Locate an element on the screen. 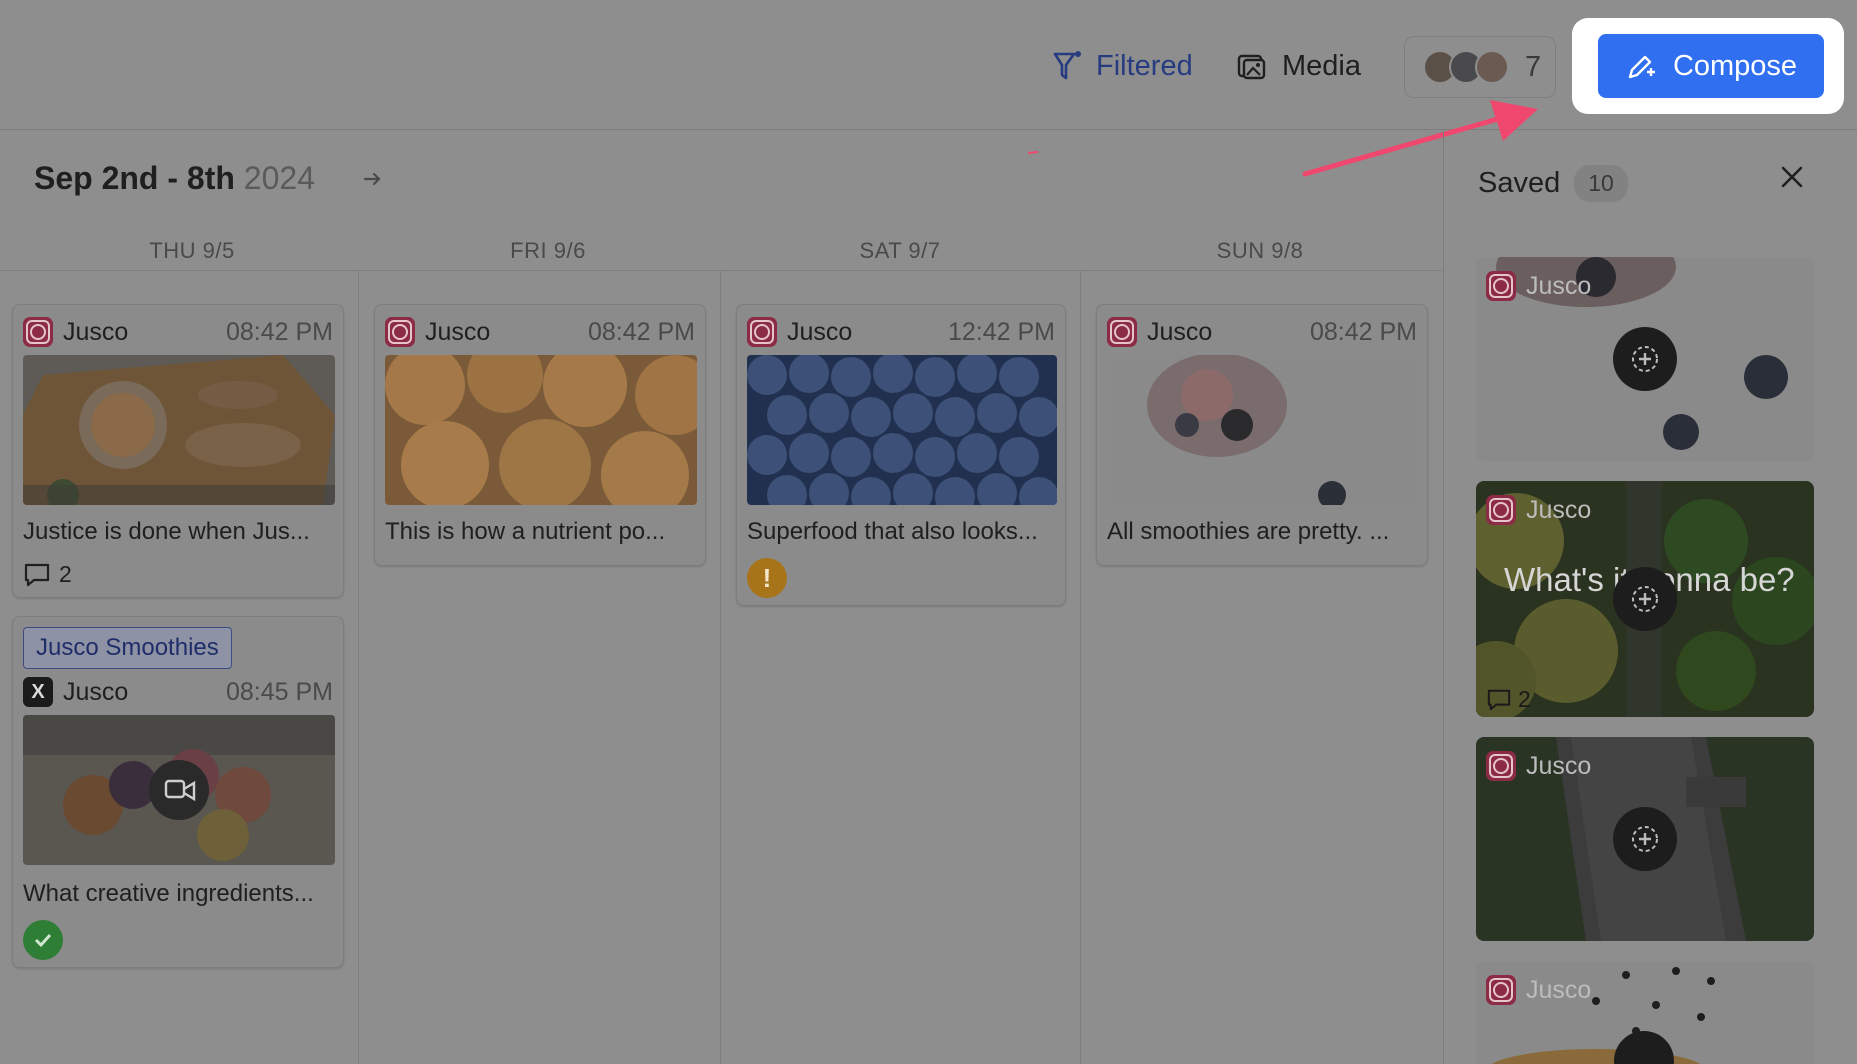  day-header-sun: SUN 9/8 is located at coordinates (1260, 250).